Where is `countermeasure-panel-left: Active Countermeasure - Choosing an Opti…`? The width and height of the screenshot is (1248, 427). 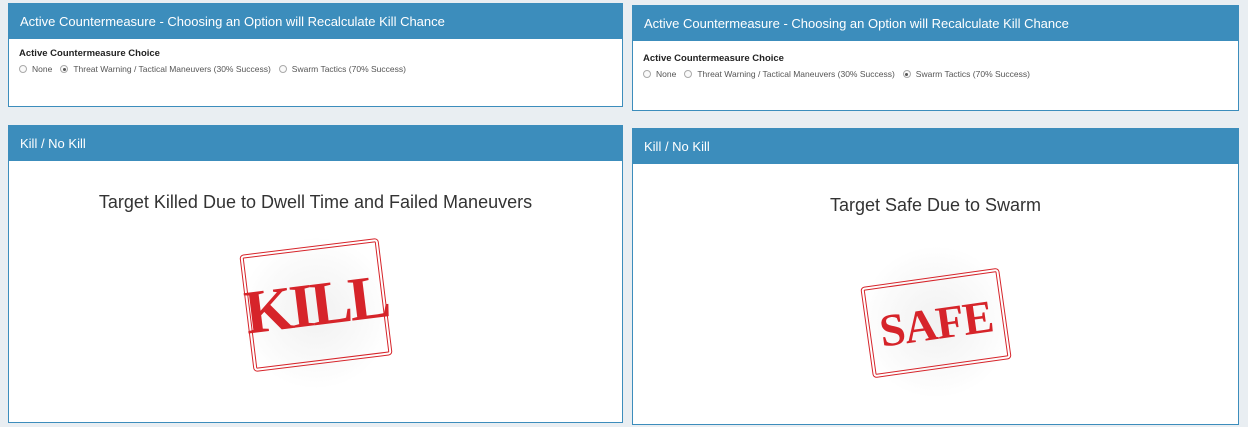 countermeasure-panel-left: Active Countermeasure - Choosing an Opti… is located at coordinates (315, 55).